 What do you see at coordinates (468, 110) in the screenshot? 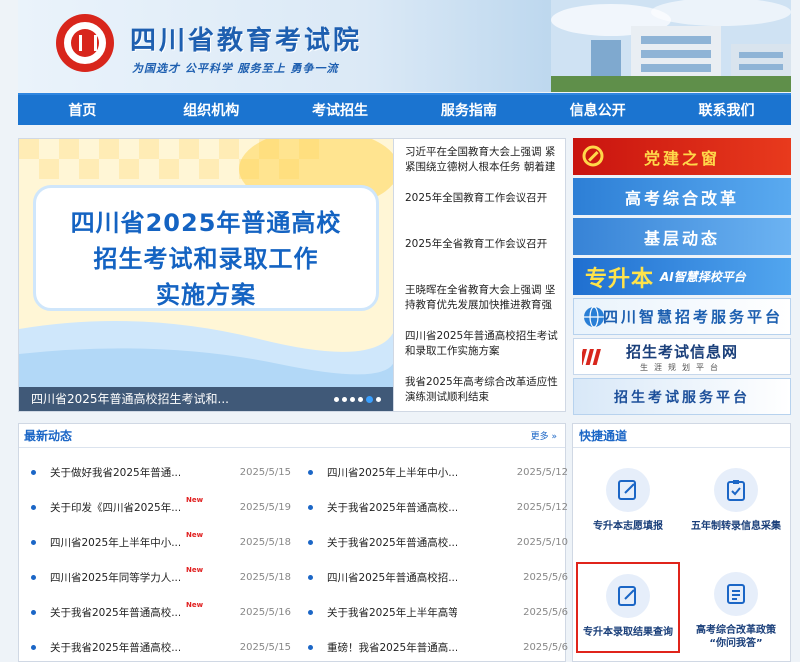
I see `nav-service-guide: 服务指南` at bounding box center [468, 110].